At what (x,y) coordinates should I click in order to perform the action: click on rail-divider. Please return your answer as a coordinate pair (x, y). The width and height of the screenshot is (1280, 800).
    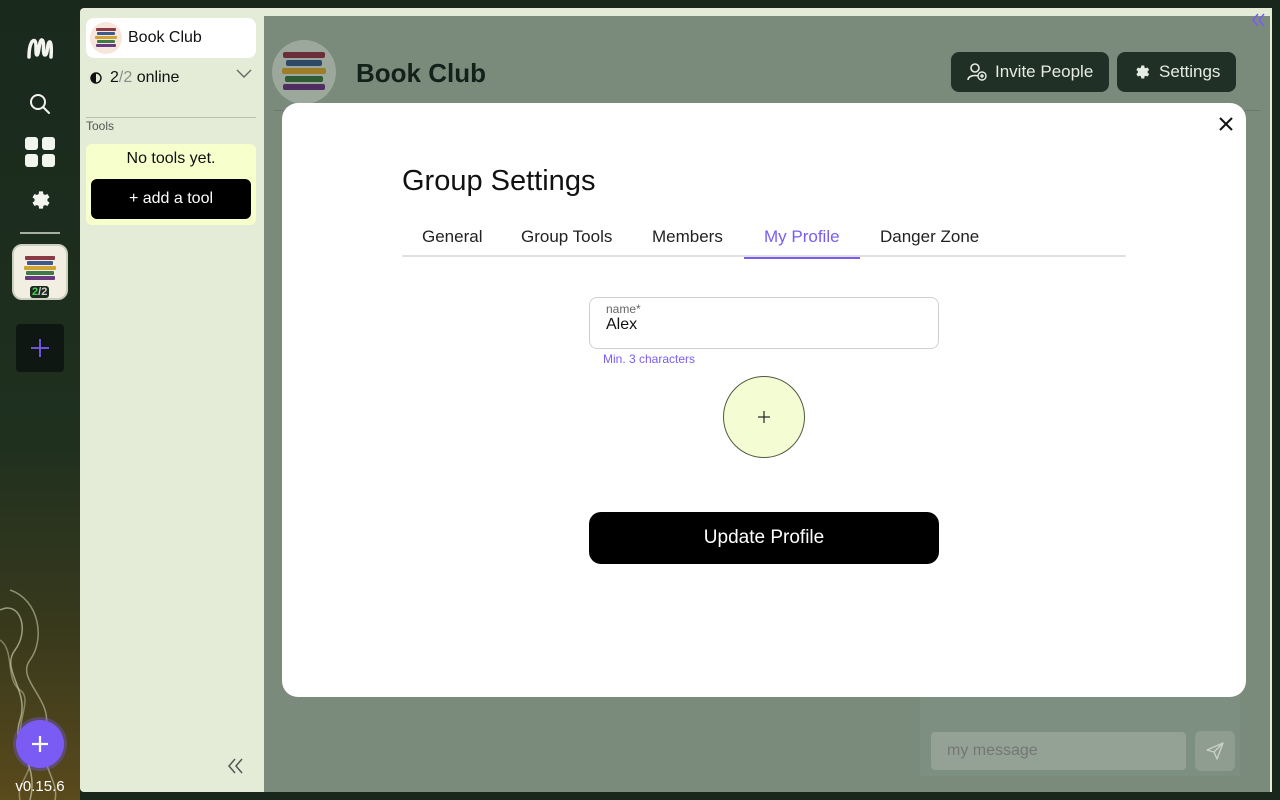
    Looking at the image, I should click on (40, 233).